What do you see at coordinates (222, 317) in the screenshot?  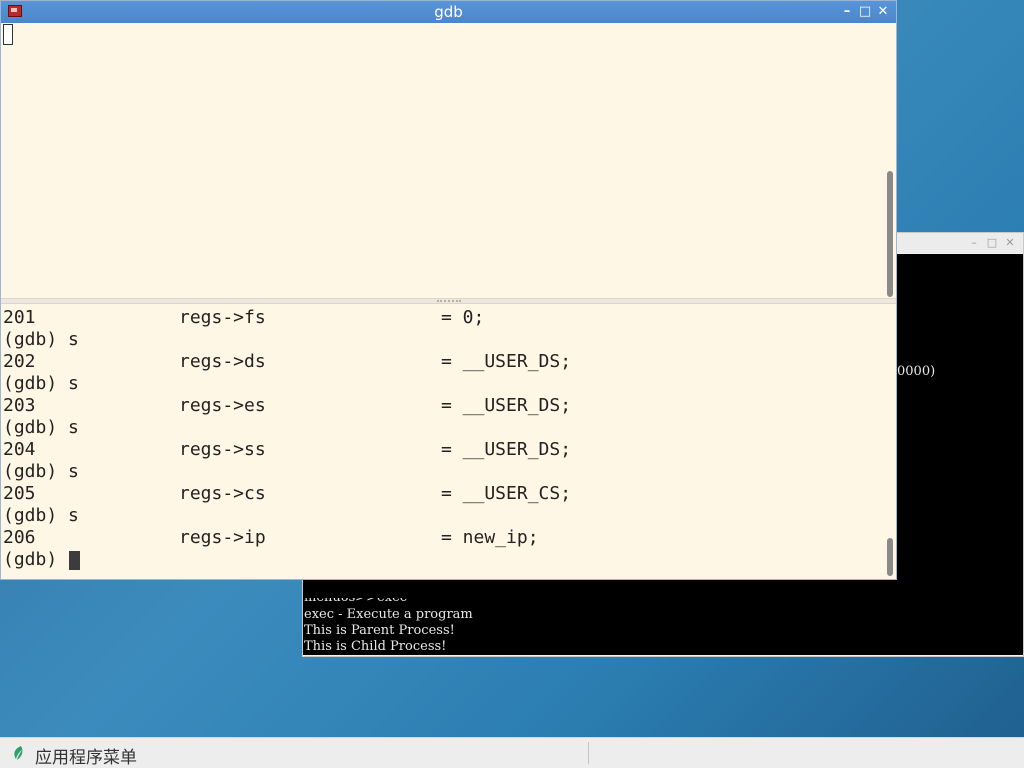 I see `line-code: regs->fs` at bounding box center [222, 317].